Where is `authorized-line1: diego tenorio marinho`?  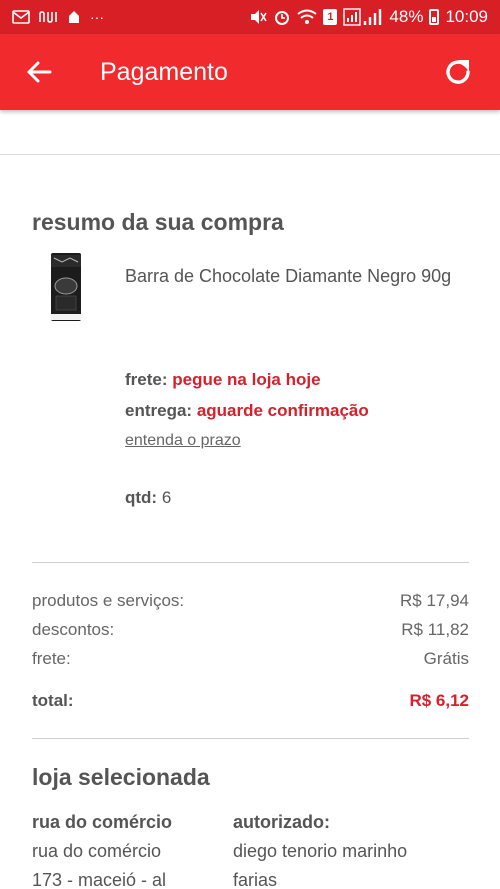
authorized-line1: diego tenorio marinho is located at coordinates (320, 851).